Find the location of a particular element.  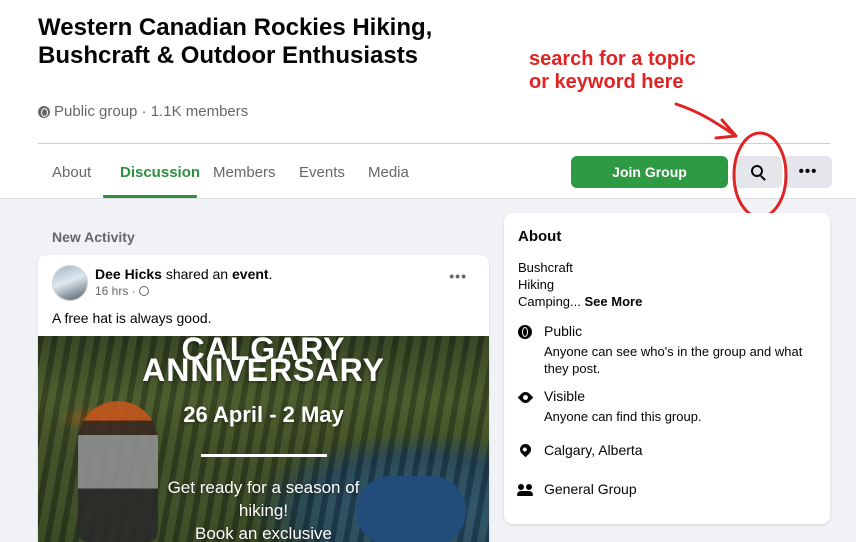

tab-members: Members is located at coordinates (244, 172).